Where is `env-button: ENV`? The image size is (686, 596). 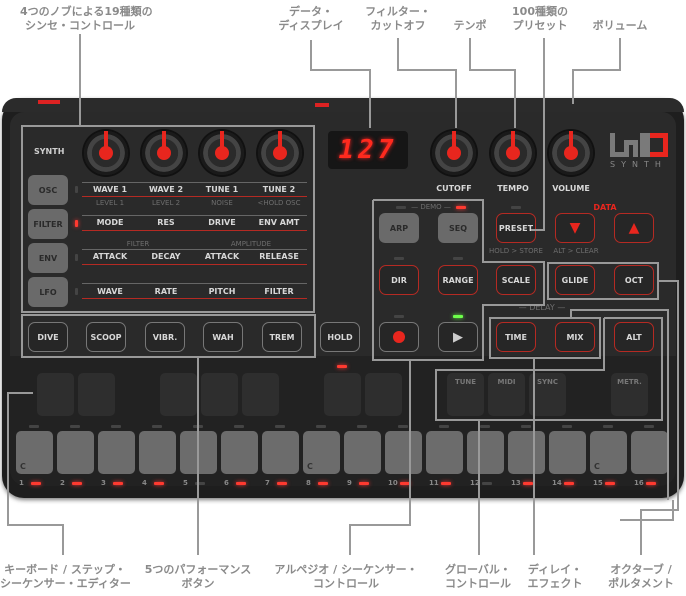 env-button: ENV is located at coordinates (48, 258).